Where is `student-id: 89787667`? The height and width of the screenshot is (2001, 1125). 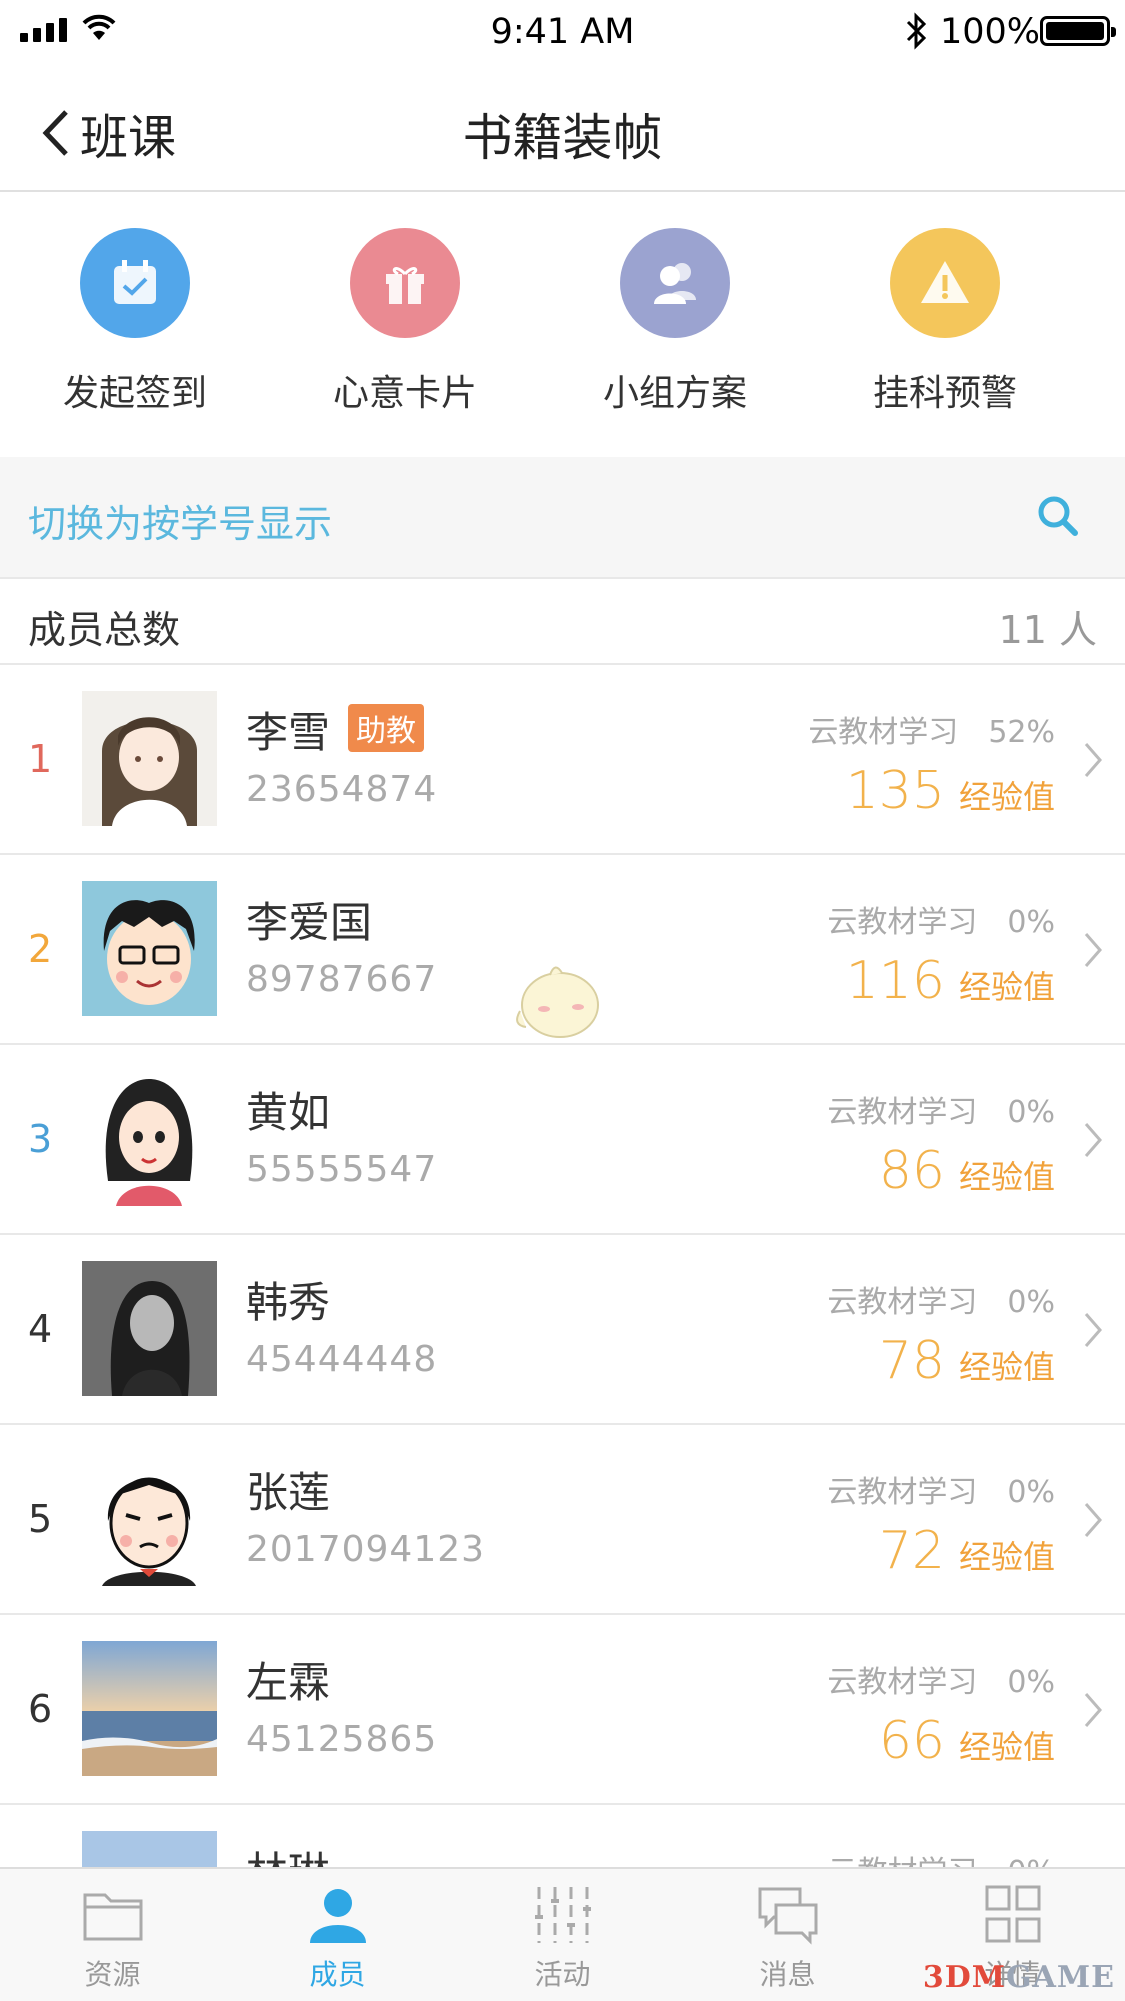
student-id: 89787667 is located at coordinates (342, 979).